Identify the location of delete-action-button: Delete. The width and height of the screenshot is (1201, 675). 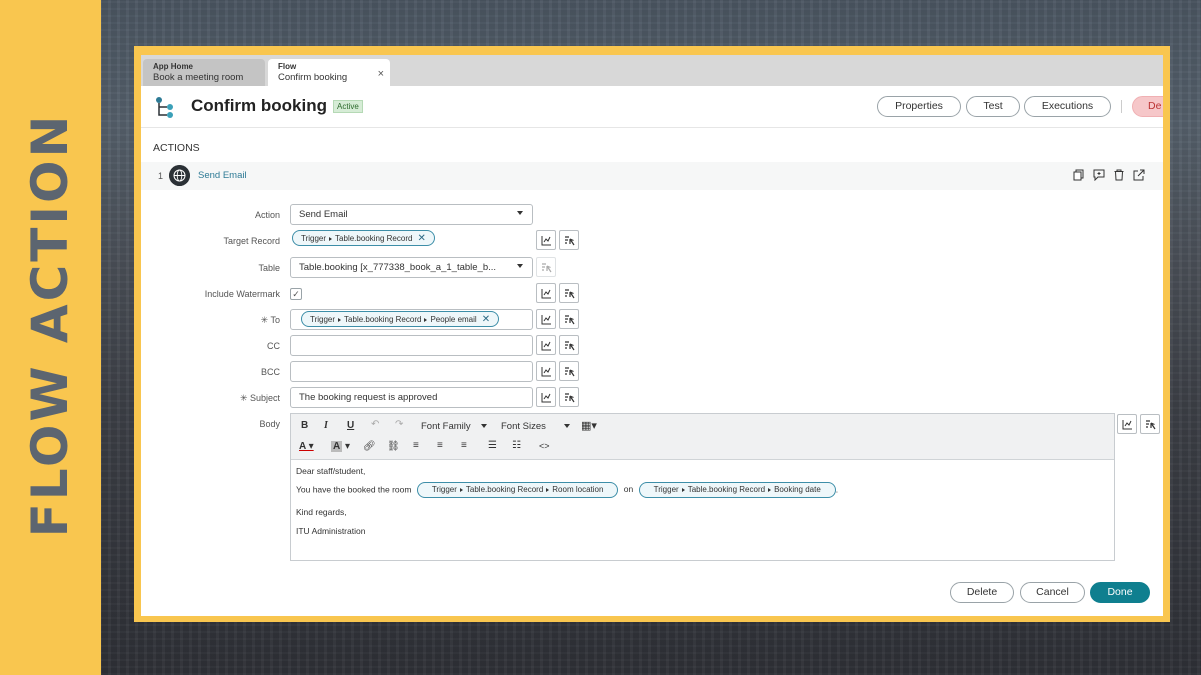
(982, 592).